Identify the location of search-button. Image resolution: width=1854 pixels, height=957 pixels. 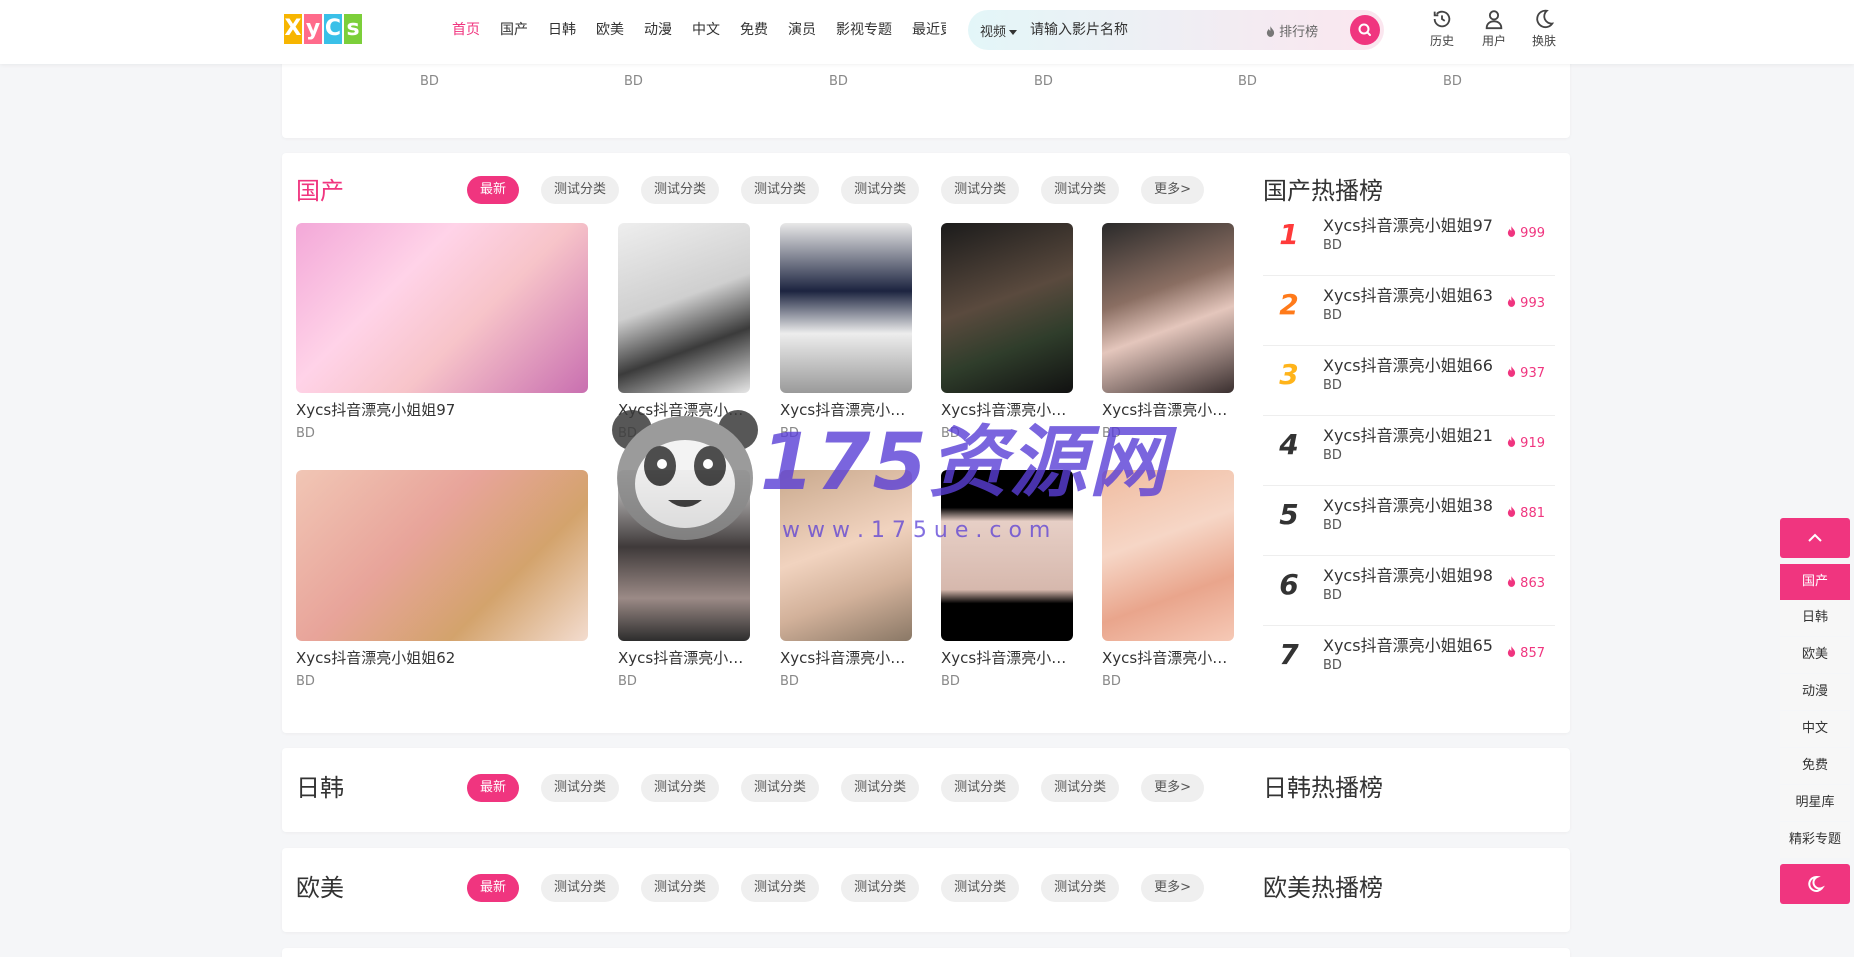
(1365, 30).